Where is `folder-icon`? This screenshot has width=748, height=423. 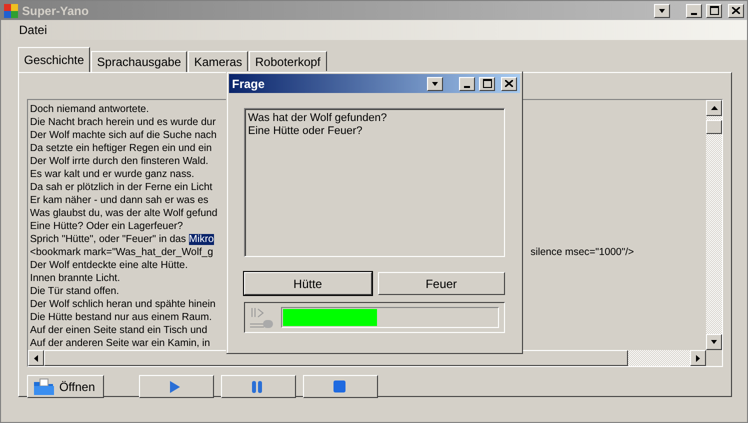 folder-icon is located at coordinates (44, 387).